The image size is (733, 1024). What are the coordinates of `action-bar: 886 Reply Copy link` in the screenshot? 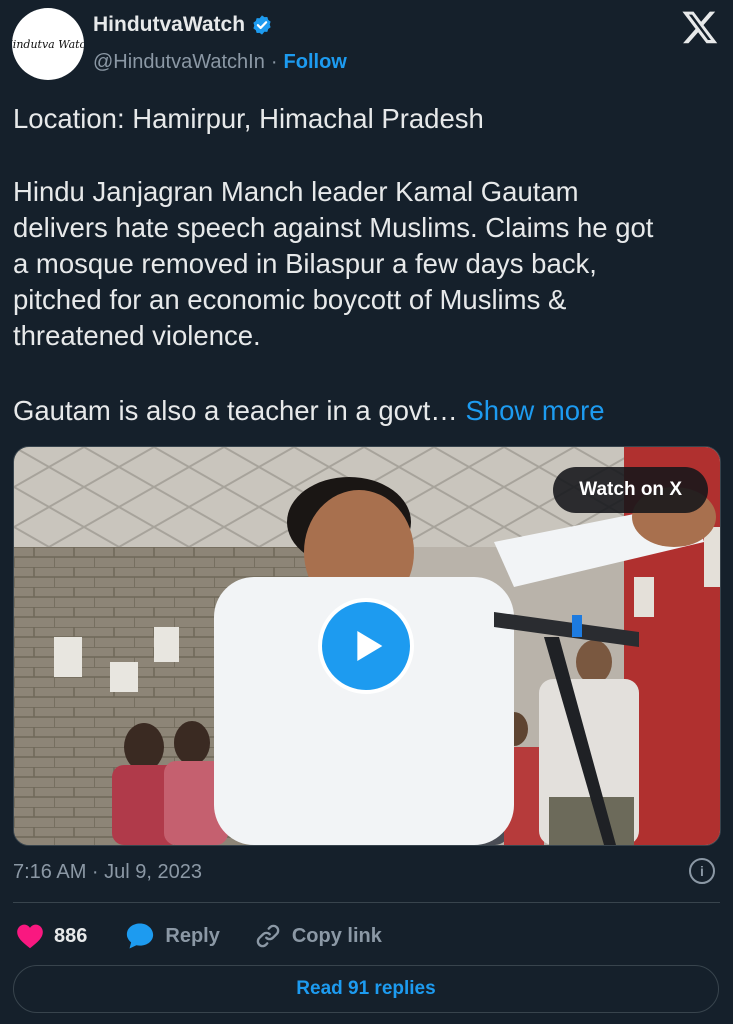 It's located at (199, 936).